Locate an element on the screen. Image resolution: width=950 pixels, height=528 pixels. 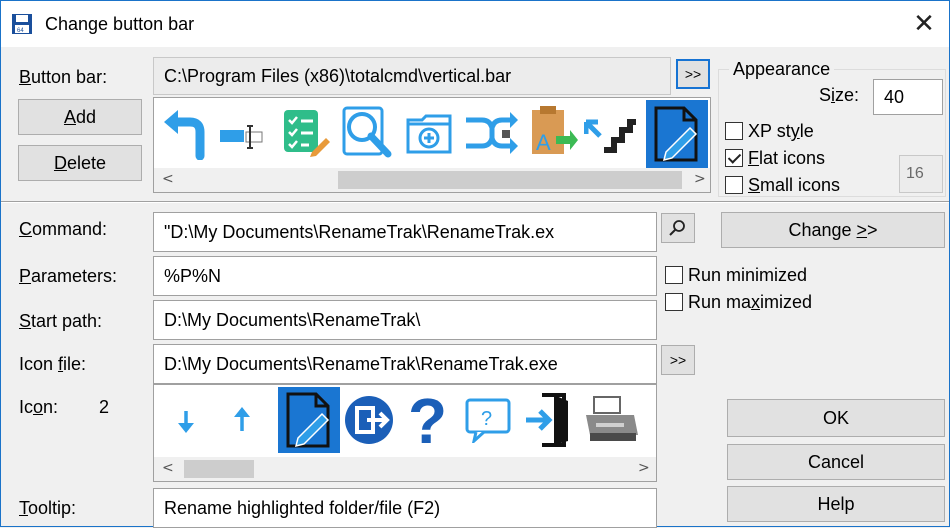
start-path-label: Start path: is located at coordinates (61, 321).